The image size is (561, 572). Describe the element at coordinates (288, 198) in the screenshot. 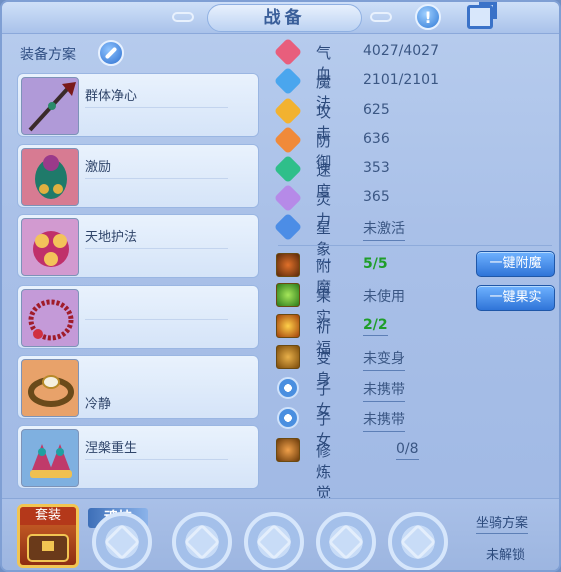

I see `spirit-gem-icon` at that location.